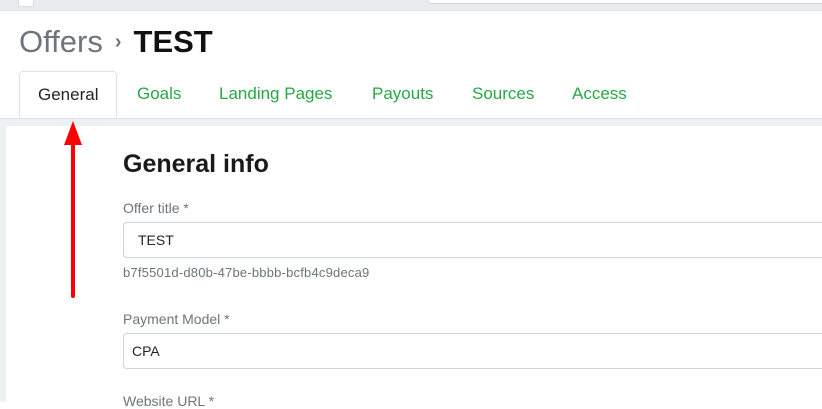 The height and width of the screenshot is (409, 822). I want to click on chevron-right-icon: ›, so click(118, 41).